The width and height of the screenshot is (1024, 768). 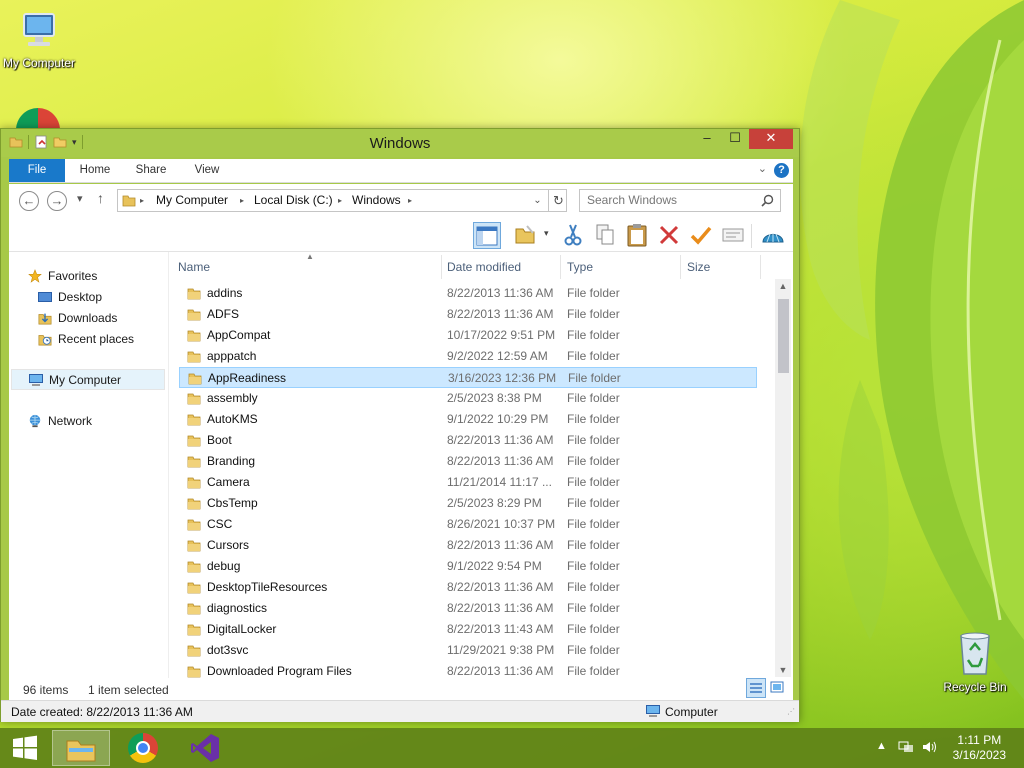 I want to click on taskbar-chrome, so click(x=143, y=748).